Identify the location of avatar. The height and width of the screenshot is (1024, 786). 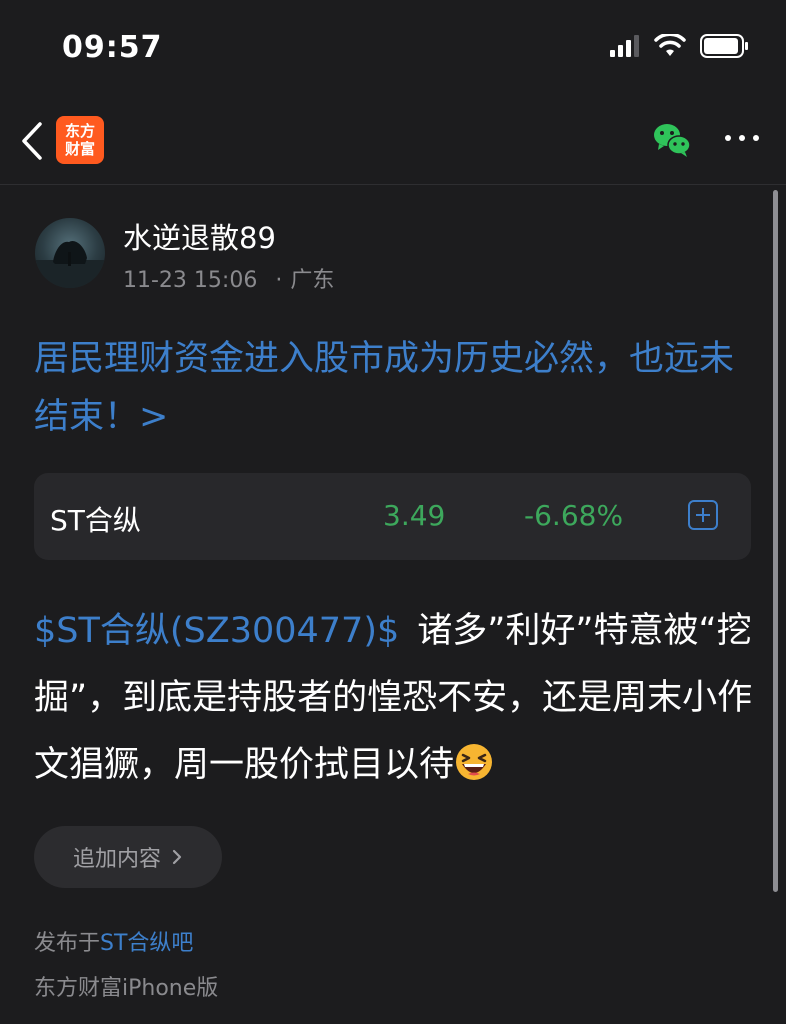
(70, 253).